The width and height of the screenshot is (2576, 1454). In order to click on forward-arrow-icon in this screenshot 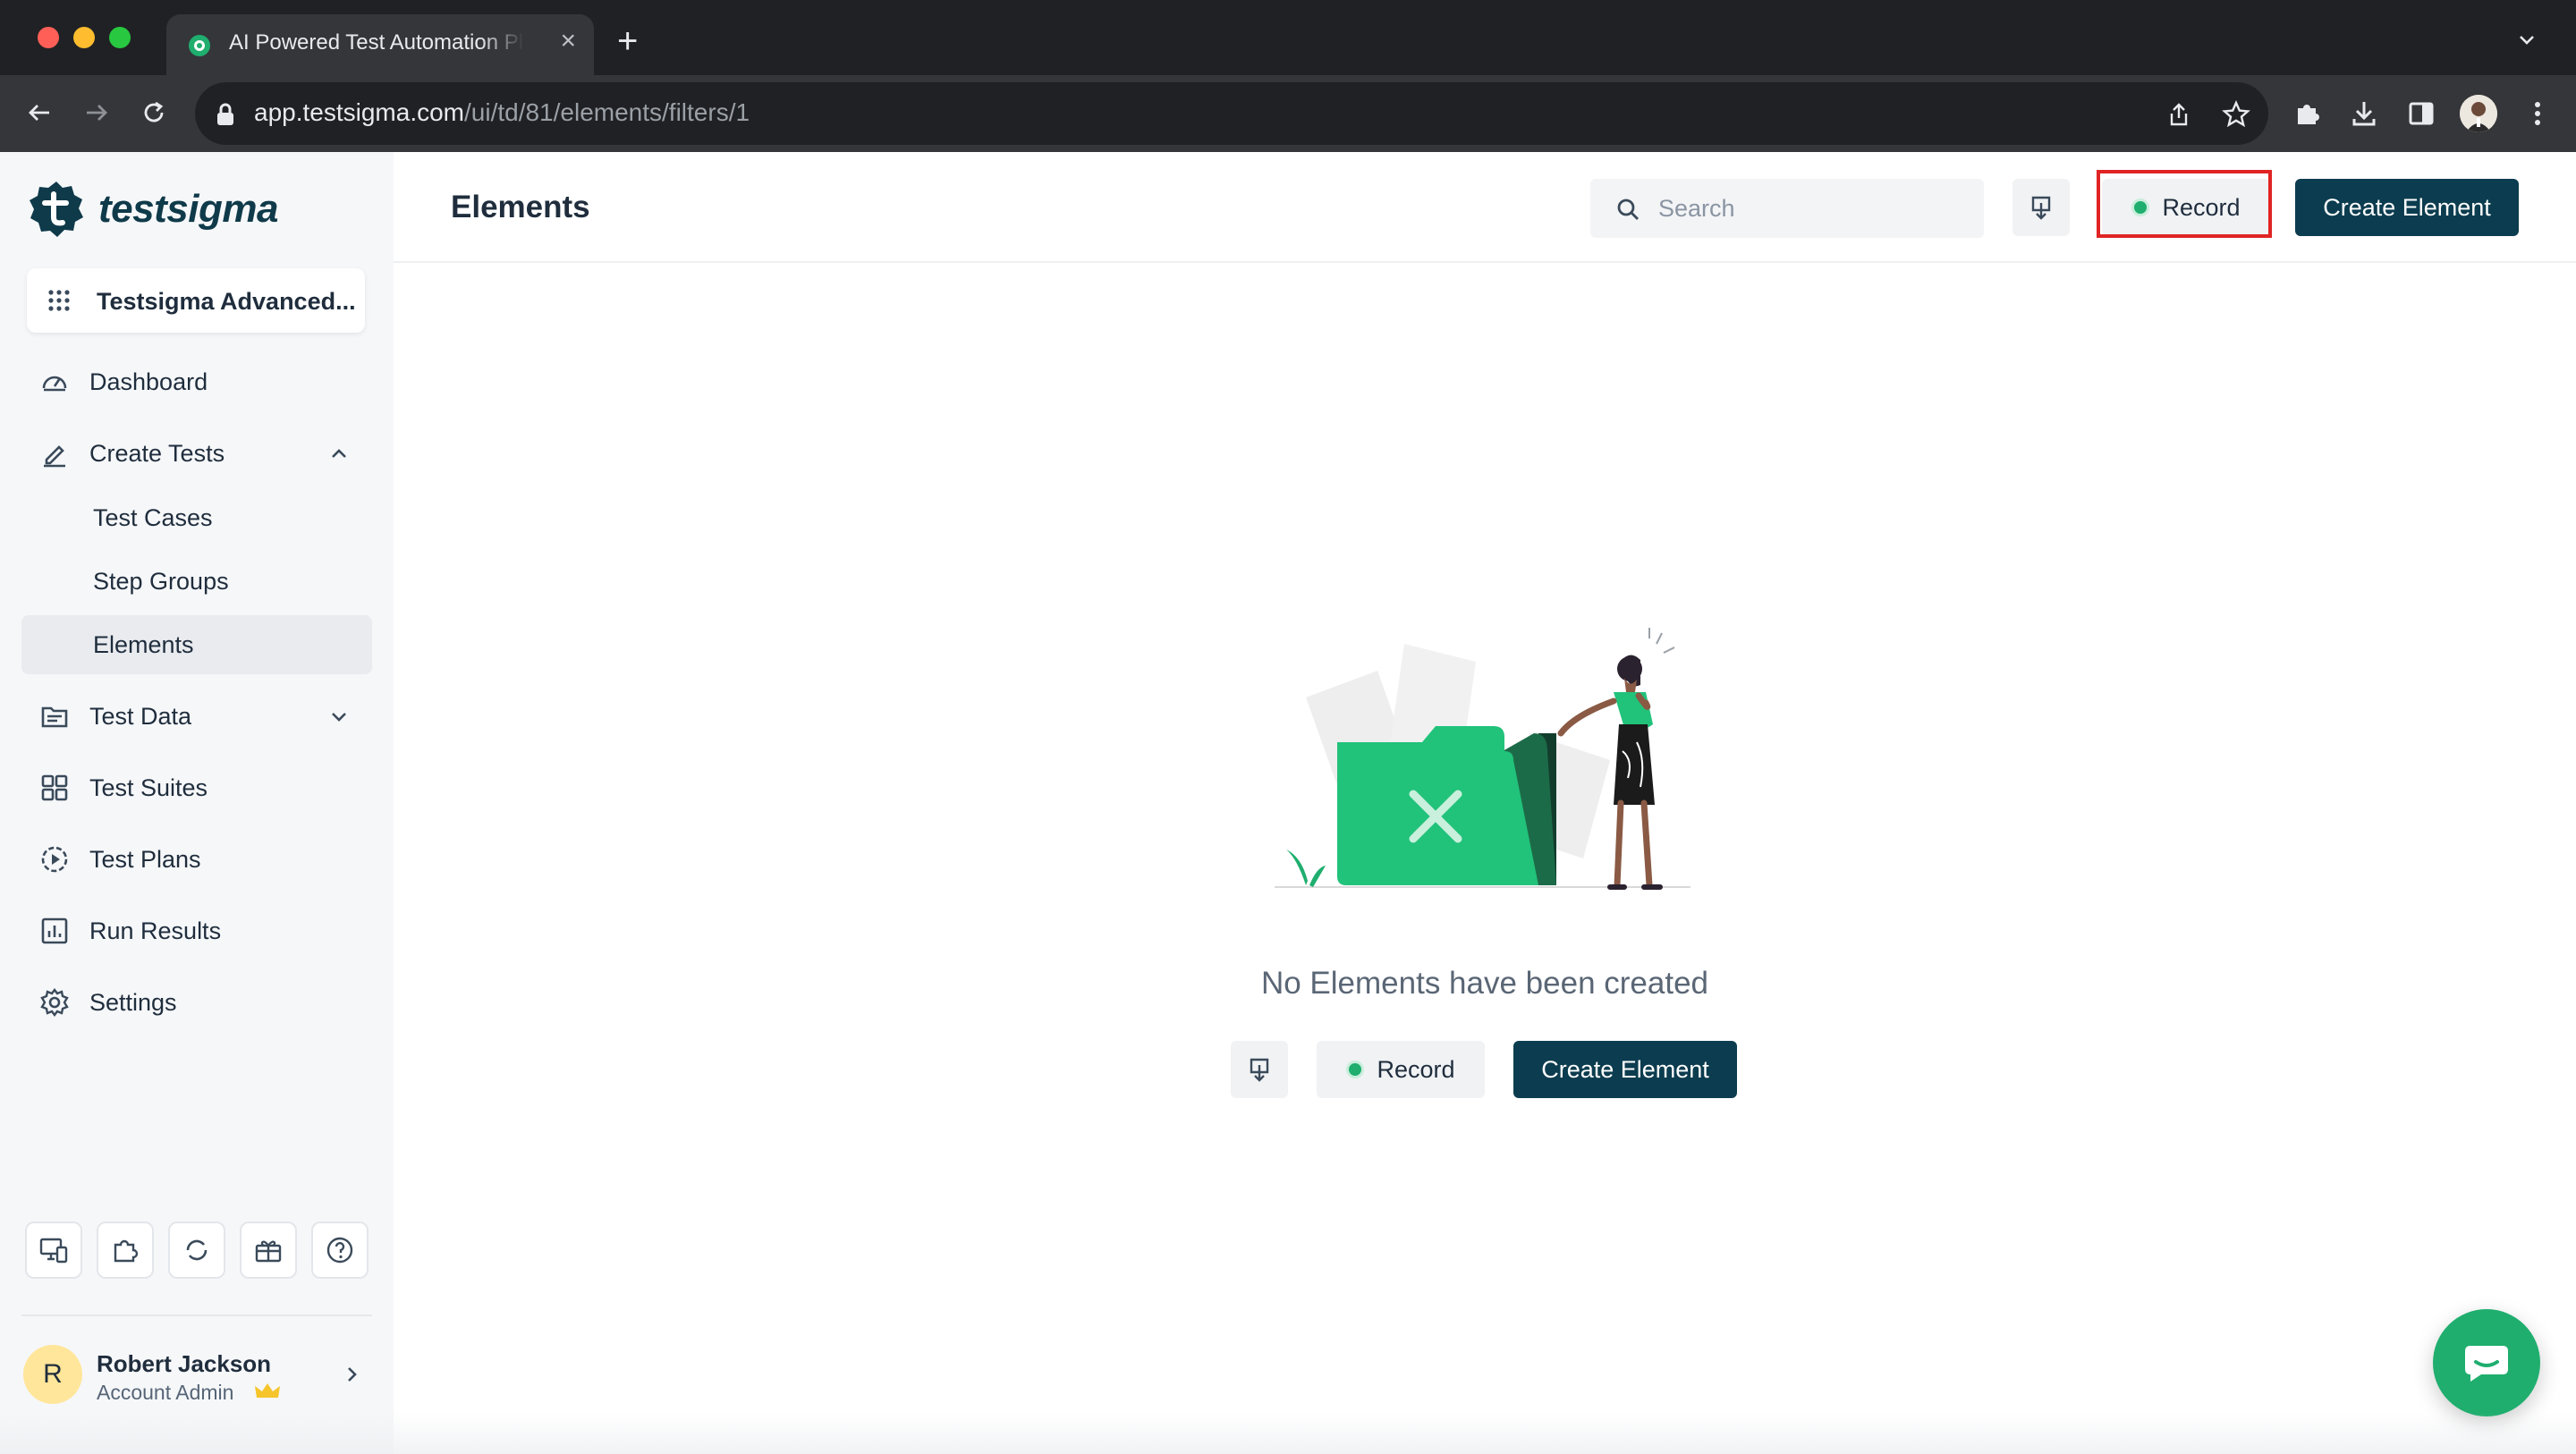, I will do `click(96, 112)`.